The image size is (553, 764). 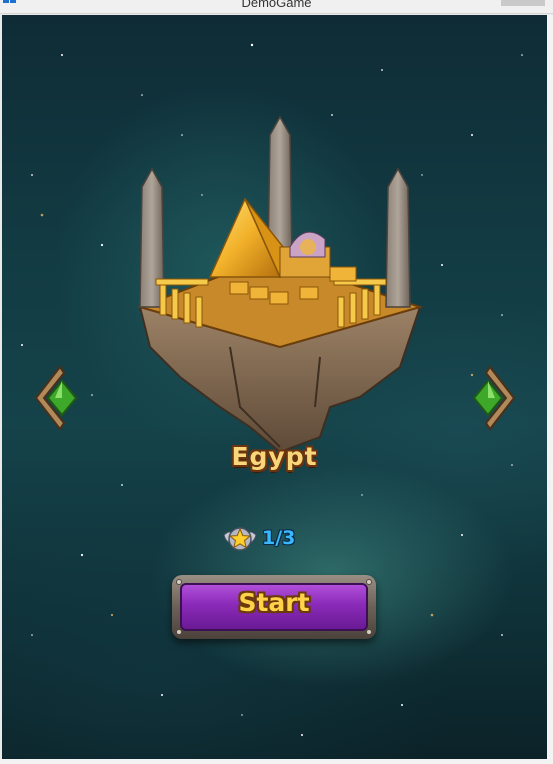 What do you see at coordinates (240, 539) in the screenshot?
I see `winged-star-badge-icon` at bounding box center [240, 539].